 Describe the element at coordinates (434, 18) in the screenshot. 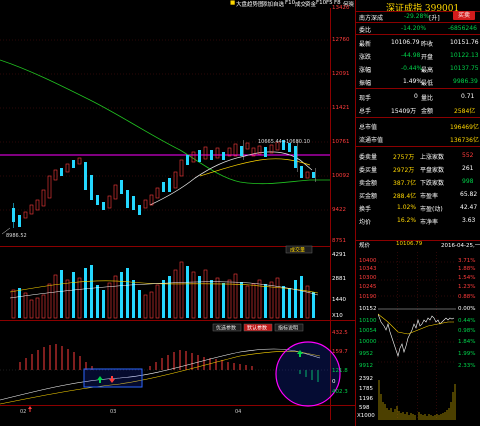

I see `row-tag: [升]` at that location.